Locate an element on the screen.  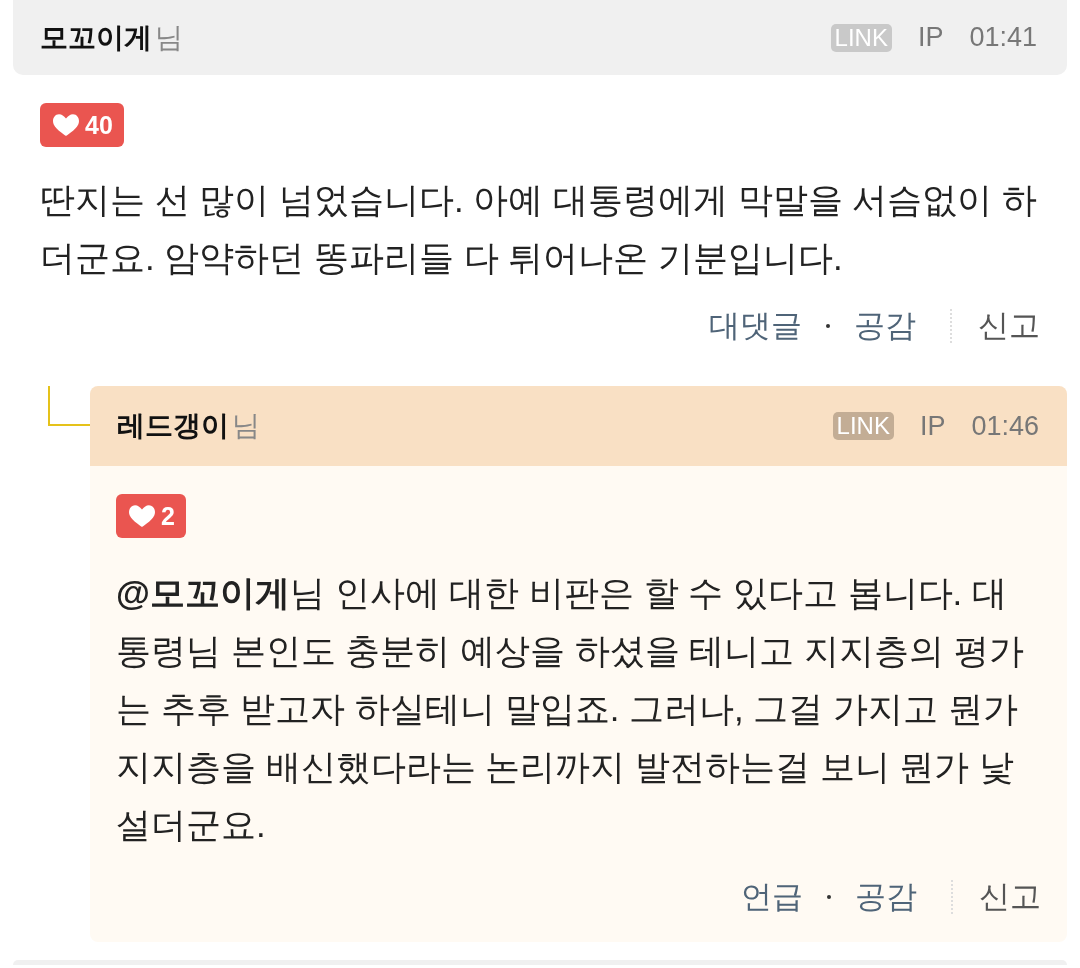
comment-action-link: 언급 is located at coordinates (772, 897).